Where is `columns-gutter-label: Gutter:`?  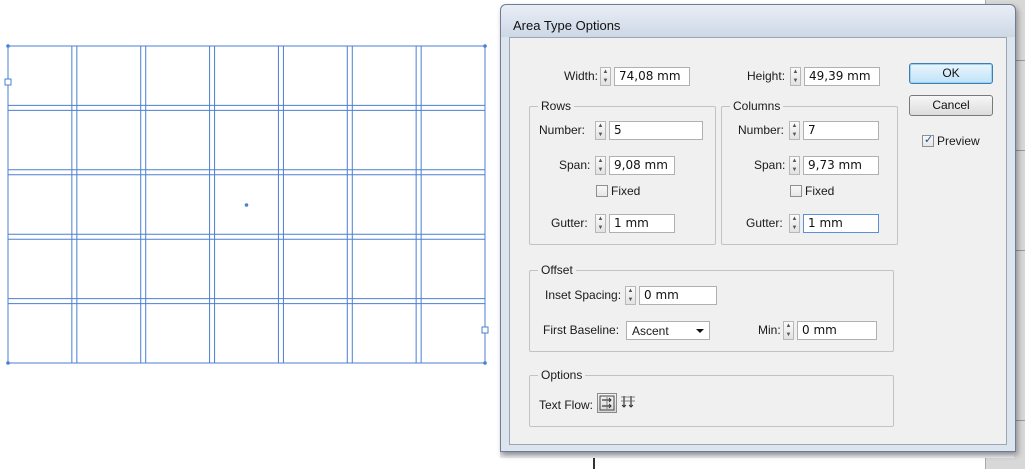
columns-gutter-label: Gutter: is located at coordinates (764, 223).